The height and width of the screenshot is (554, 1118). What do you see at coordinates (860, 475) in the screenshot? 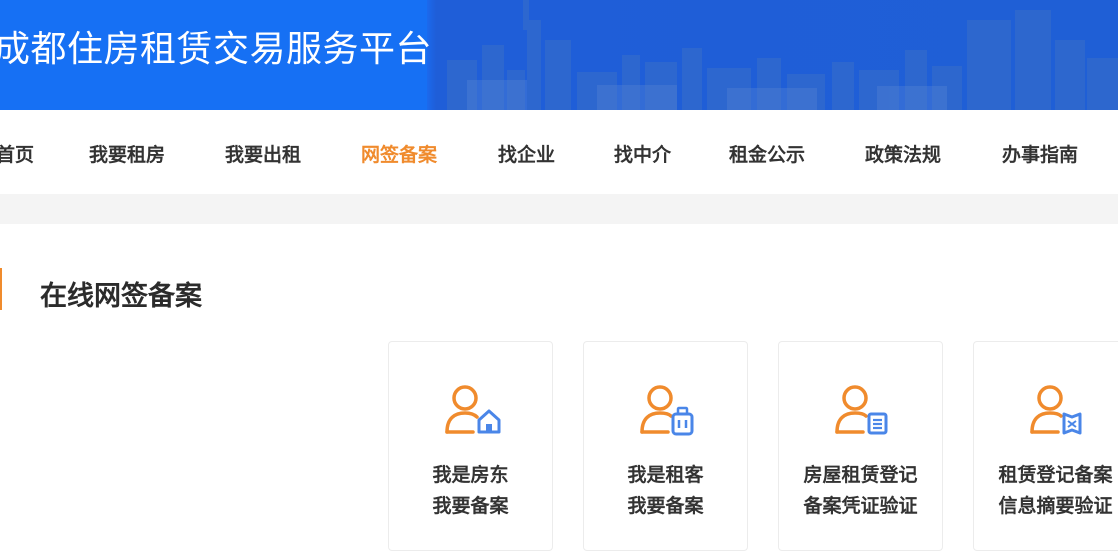
I see `card-label-line1: 房屋租赁登记` at bounding box center [860, 475].